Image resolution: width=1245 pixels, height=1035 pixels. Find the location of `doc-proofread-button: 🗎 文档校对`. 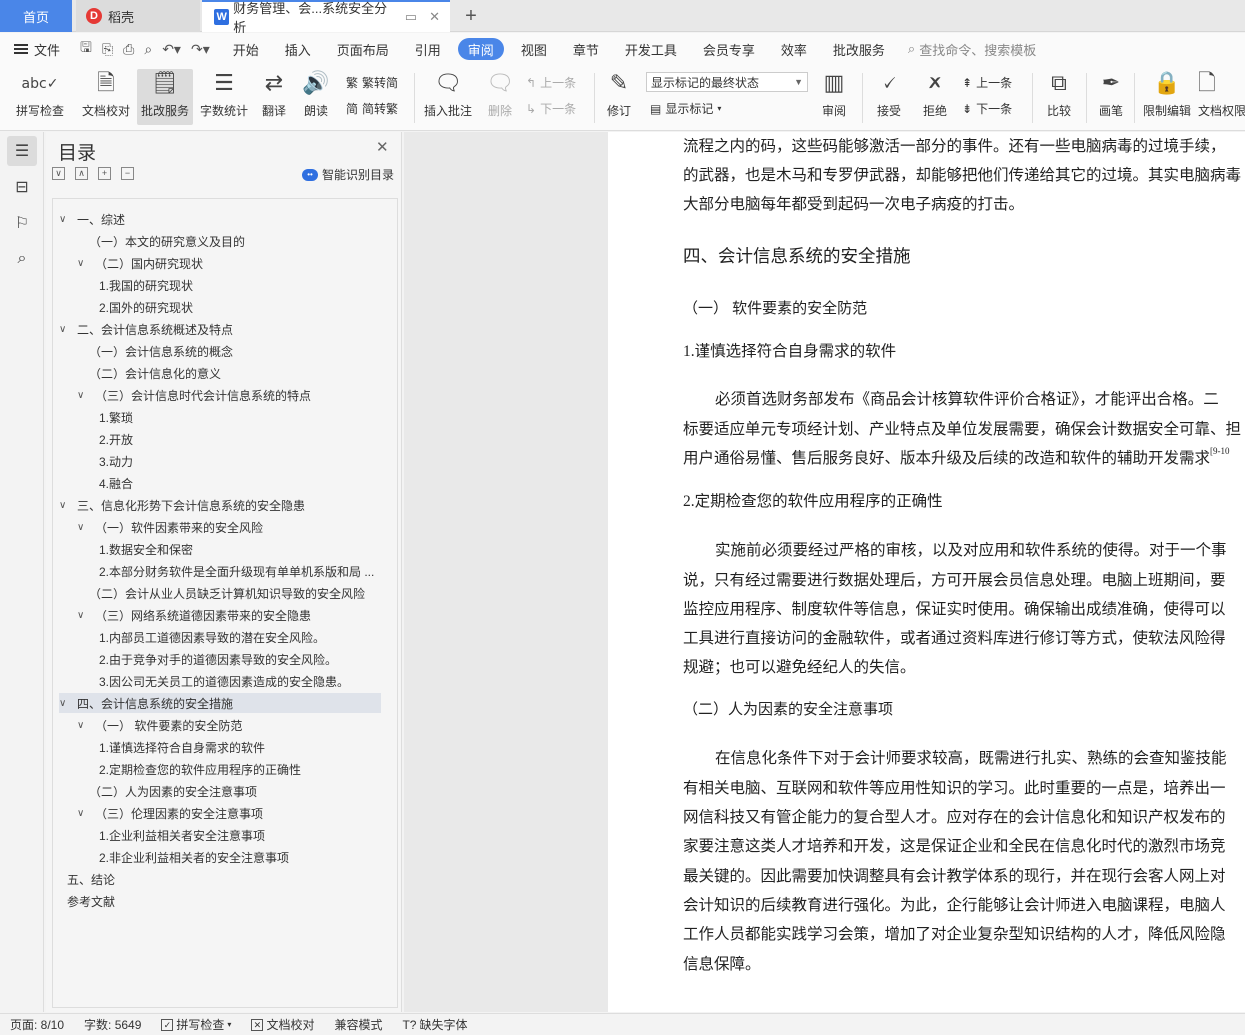

doc-proofread-button: 🗎 文档校对 is located at coordinates (106, 97).